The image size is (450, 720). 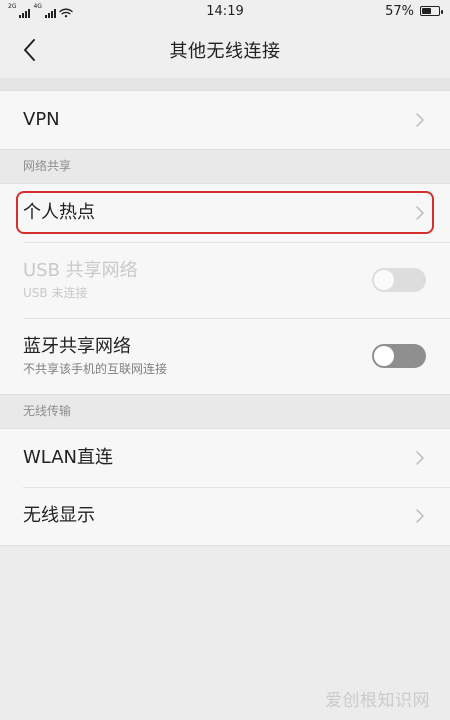 What do you see at coordinates (40, 11) in the screenshot?
I see `network-status: 2G 4G` at bounding box center [40, 11].